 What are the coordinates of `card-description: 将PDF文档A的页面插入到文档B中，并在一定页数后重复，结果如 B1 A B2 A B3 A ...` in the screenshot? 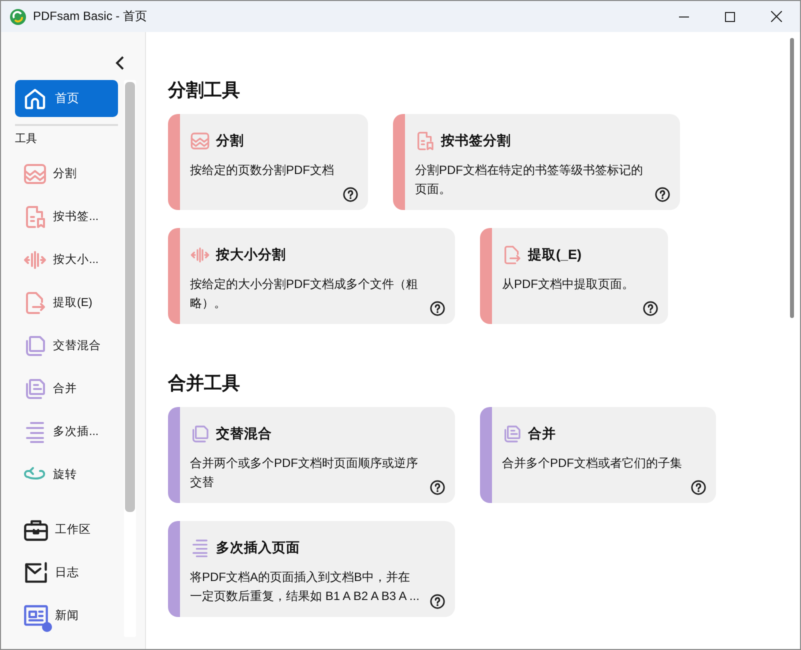 It's located at (305, 587).